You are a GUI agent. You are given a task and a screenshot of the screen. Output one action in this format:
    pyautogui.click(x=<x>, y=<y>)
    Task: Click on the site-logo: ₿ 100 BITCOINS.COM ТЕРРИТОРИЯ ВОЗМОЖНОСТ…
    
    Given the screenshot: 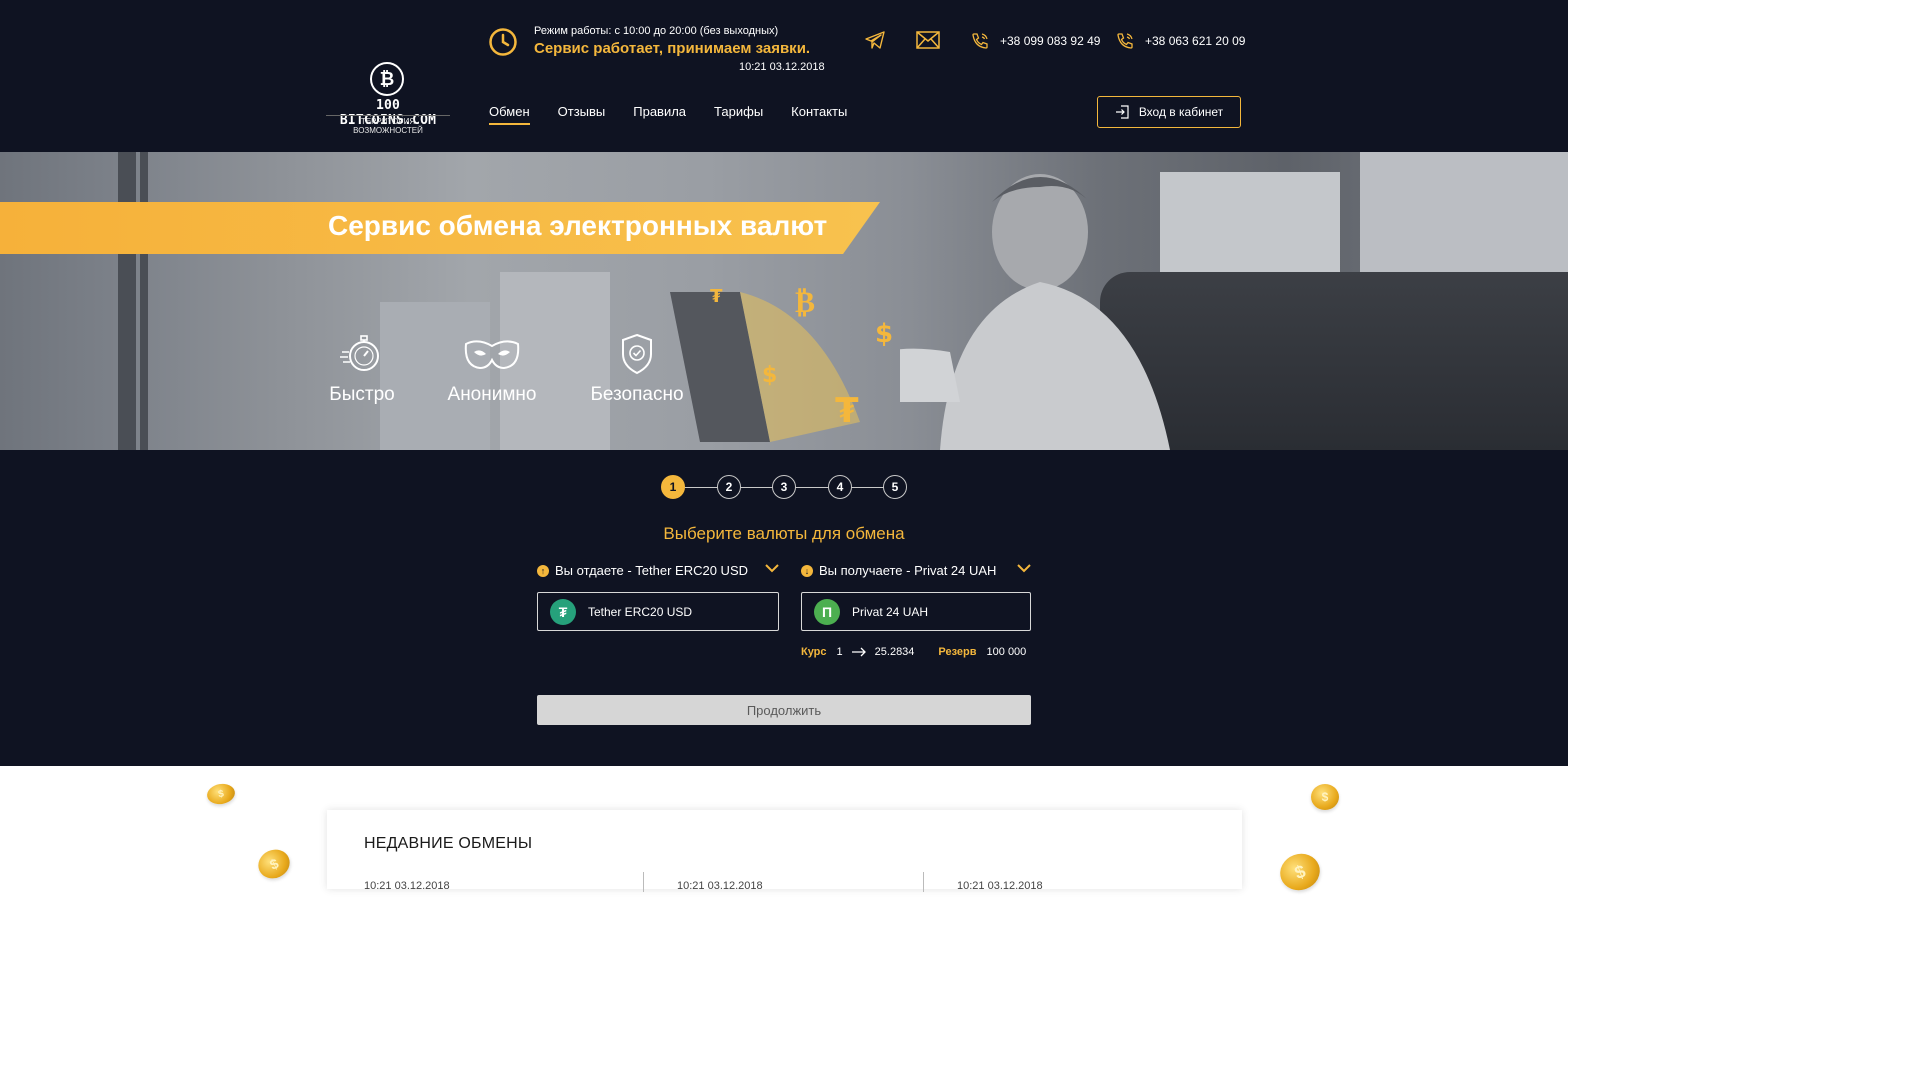 What is the action you would take?
    pyautogui.click(x=388, y=98)
    